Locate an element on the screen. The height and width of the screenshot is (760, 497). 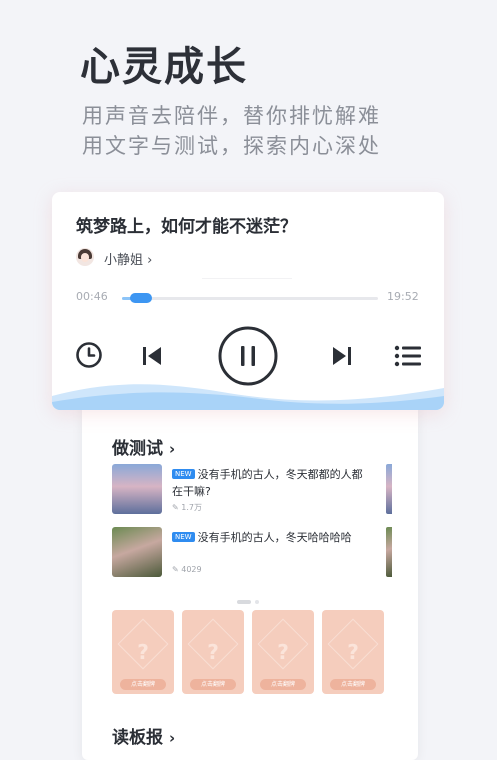
pager-dot-active is located at coordinates (244, 602).